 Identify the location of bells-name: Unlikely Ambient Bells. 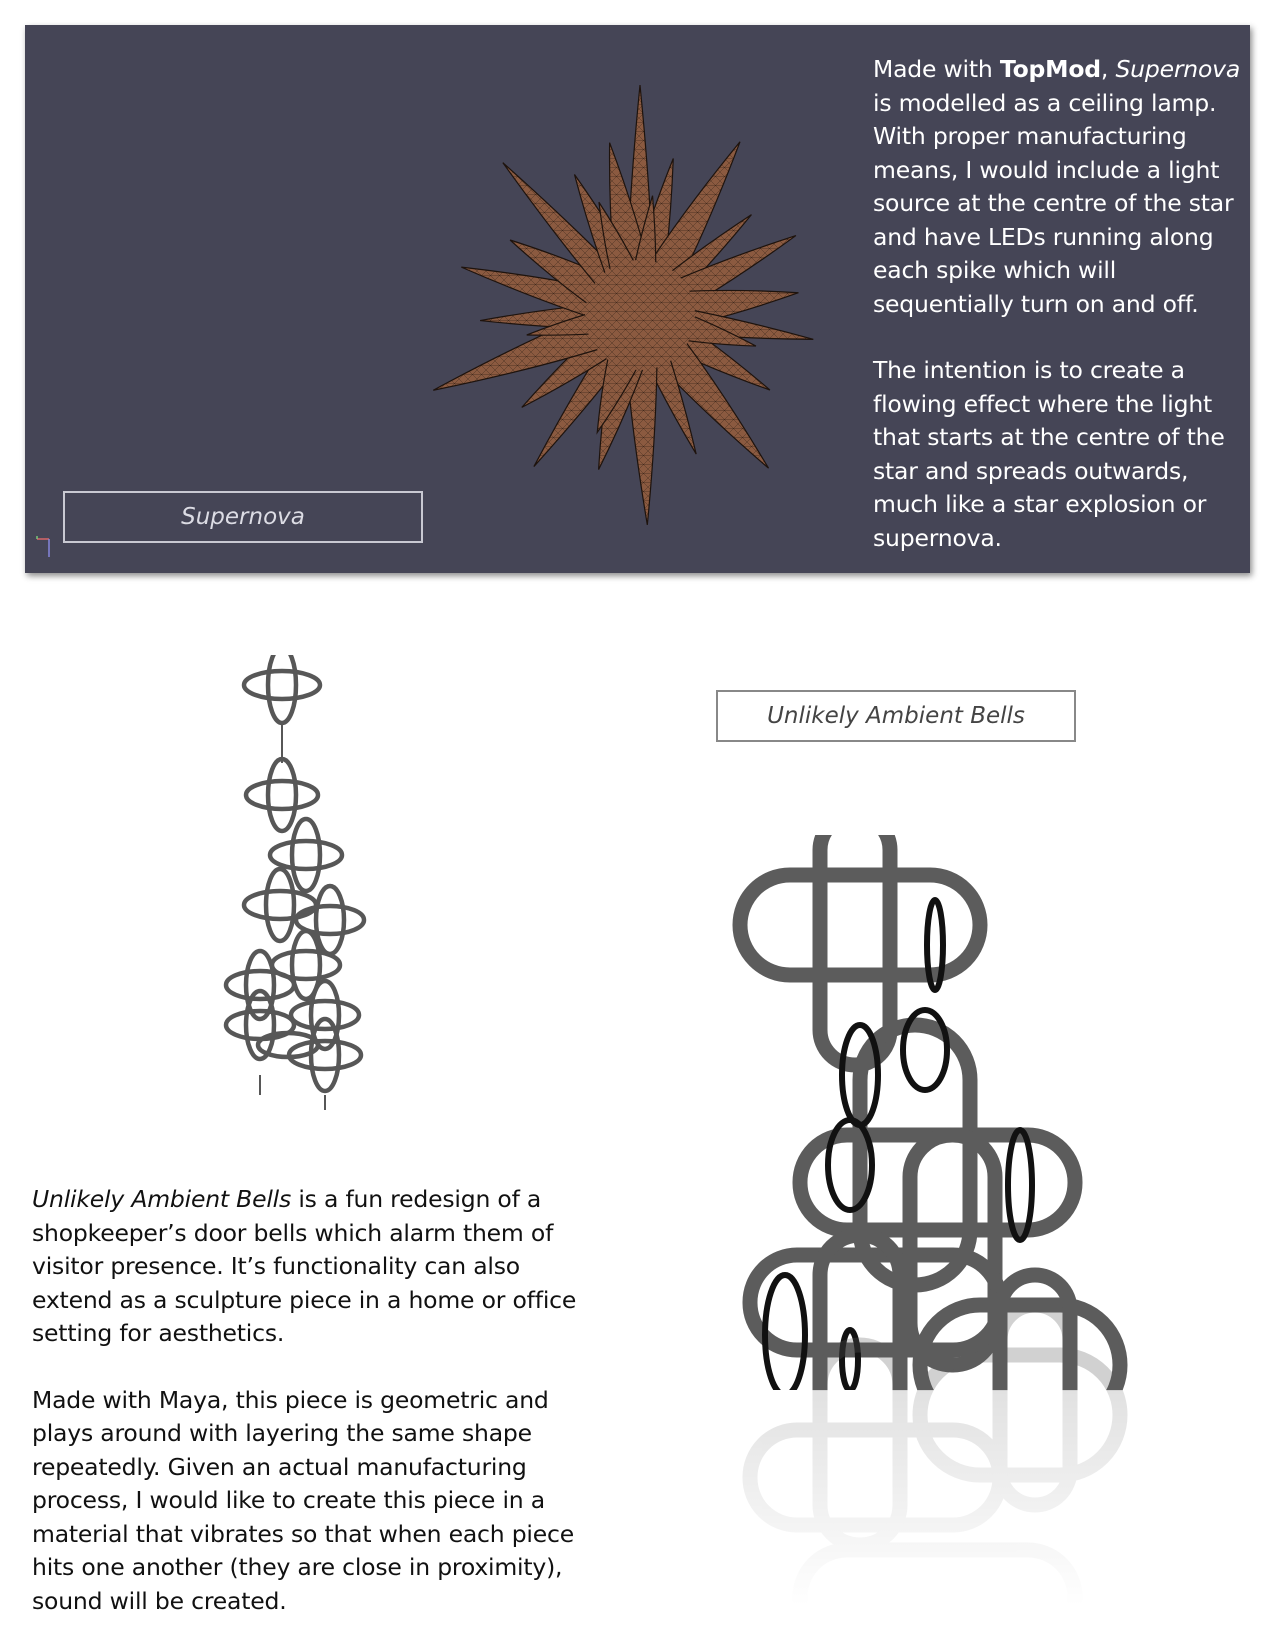
(162, 1199).